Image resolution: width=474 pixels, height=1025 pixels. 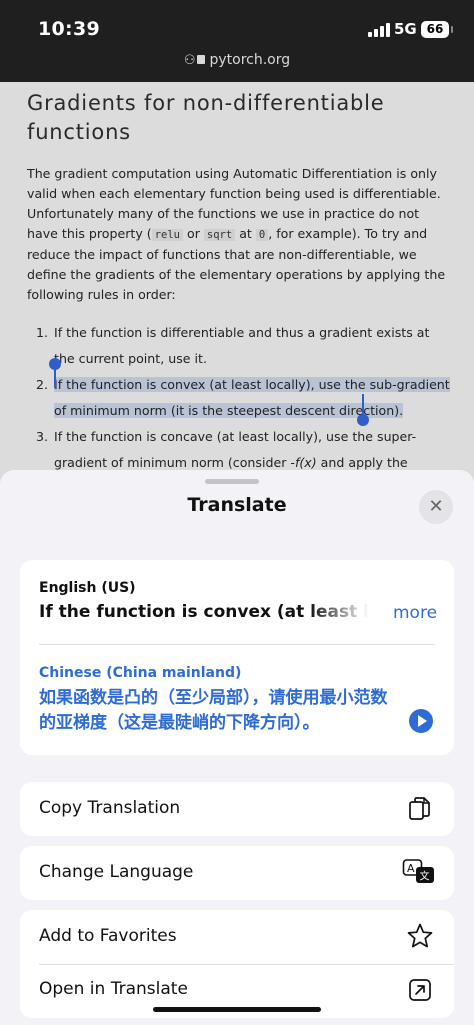 What do you see at coordinates (232, 481) in the screenshot?
I see `sheet-grabber` at bounding box center [232, 481].